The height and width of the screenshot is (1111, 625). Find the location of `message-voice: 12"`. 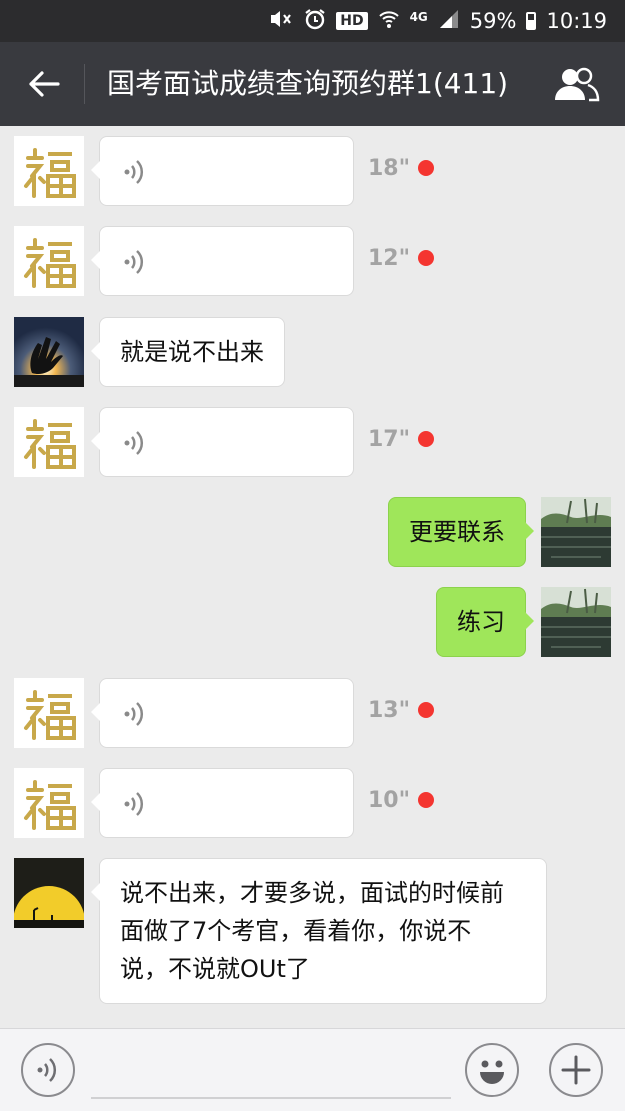

message-voice: 12" is located at coordinates (312, 261).